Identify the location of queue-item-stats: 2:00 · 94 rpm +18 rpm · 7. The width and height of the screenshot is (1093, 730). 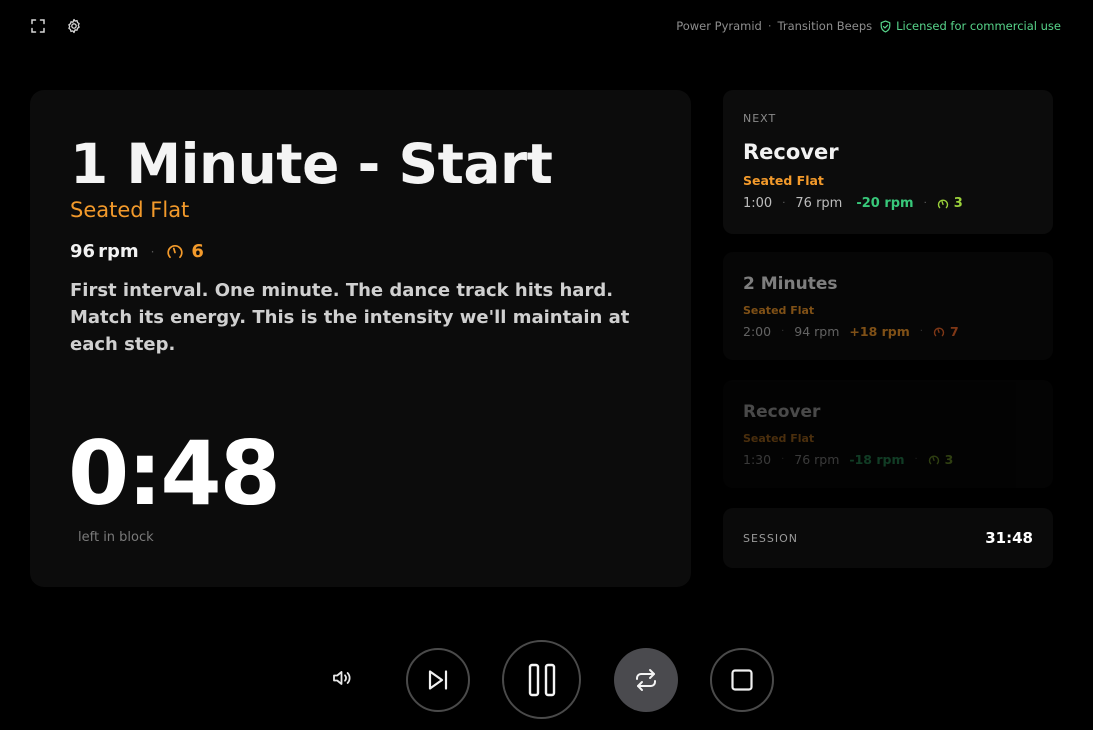
(851, 331).